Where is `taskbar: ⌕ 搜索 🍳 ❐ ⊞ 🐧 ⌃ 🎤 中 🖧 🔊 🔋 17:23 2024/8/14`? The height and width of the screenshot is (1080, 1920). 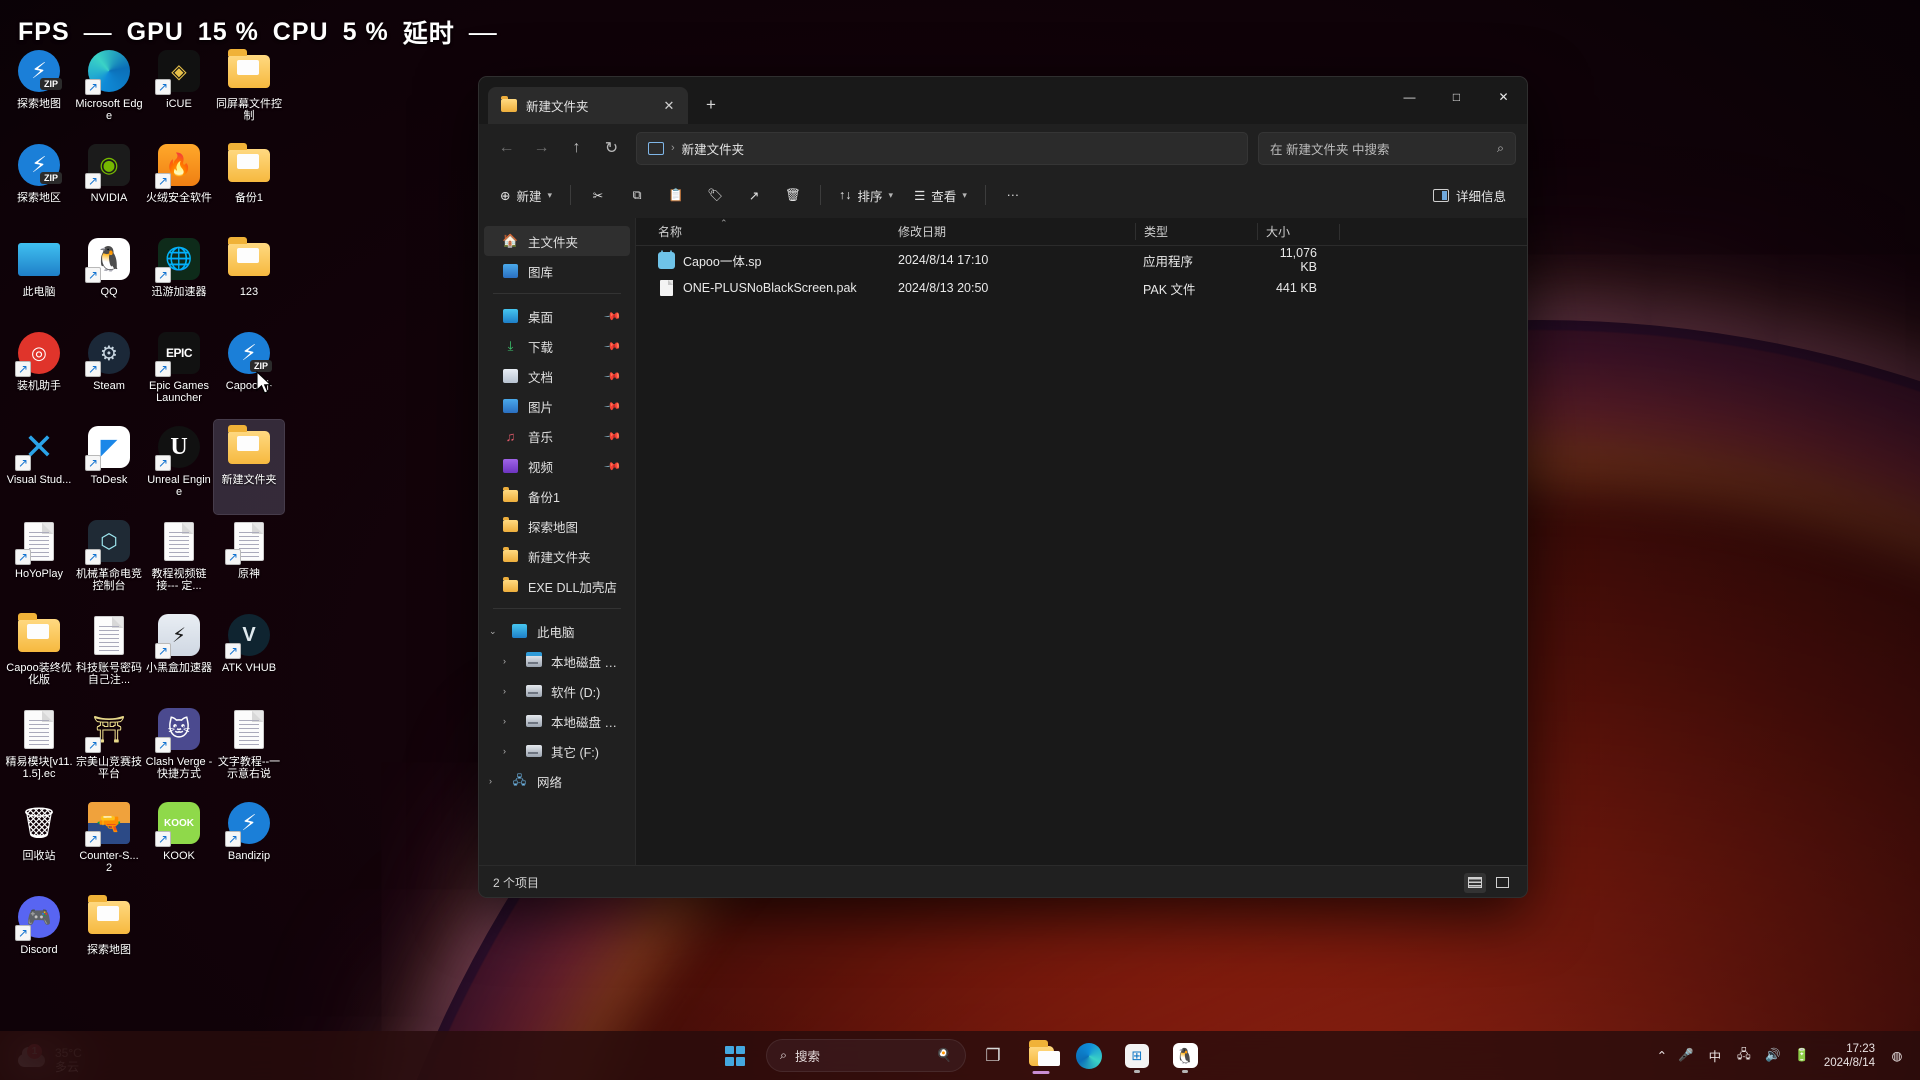 taskbar: ⌕ 搜索 🍳 ❐ ⊞ 🐧 ⌃ 🎤 中 🖧 🔊 🔋 17:23 2024/8/14 is located at coordinates (960, 1055).